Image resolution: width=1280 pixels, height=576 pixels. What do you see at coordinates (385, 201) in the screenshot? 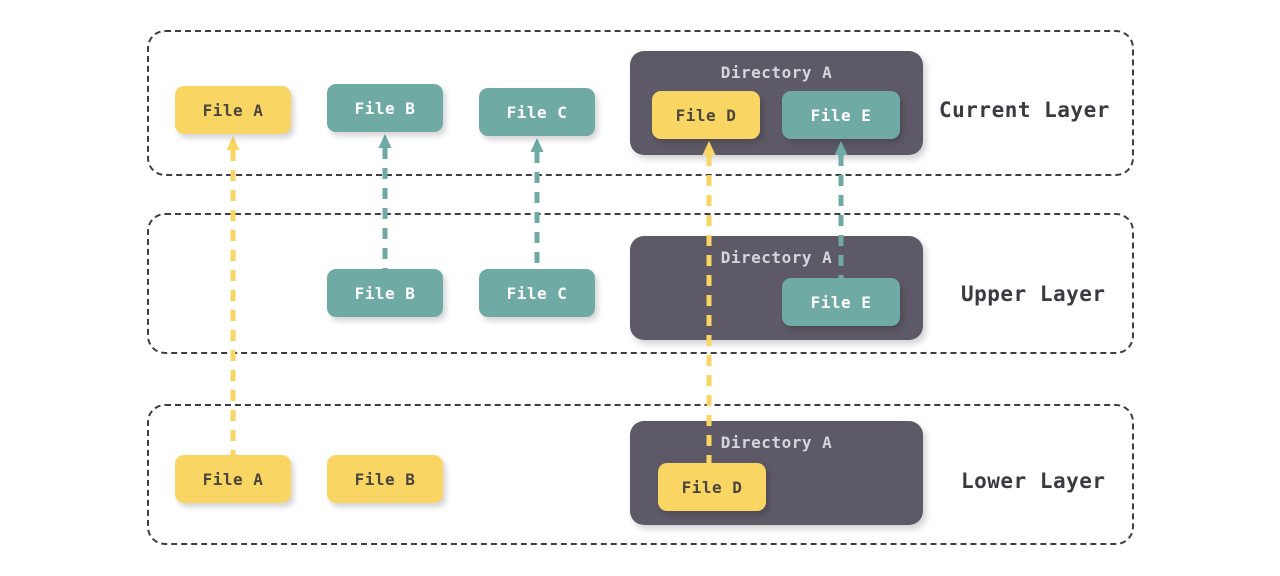
I see `connector-file-b-upper-to-current` at bounding box center [385, 201].